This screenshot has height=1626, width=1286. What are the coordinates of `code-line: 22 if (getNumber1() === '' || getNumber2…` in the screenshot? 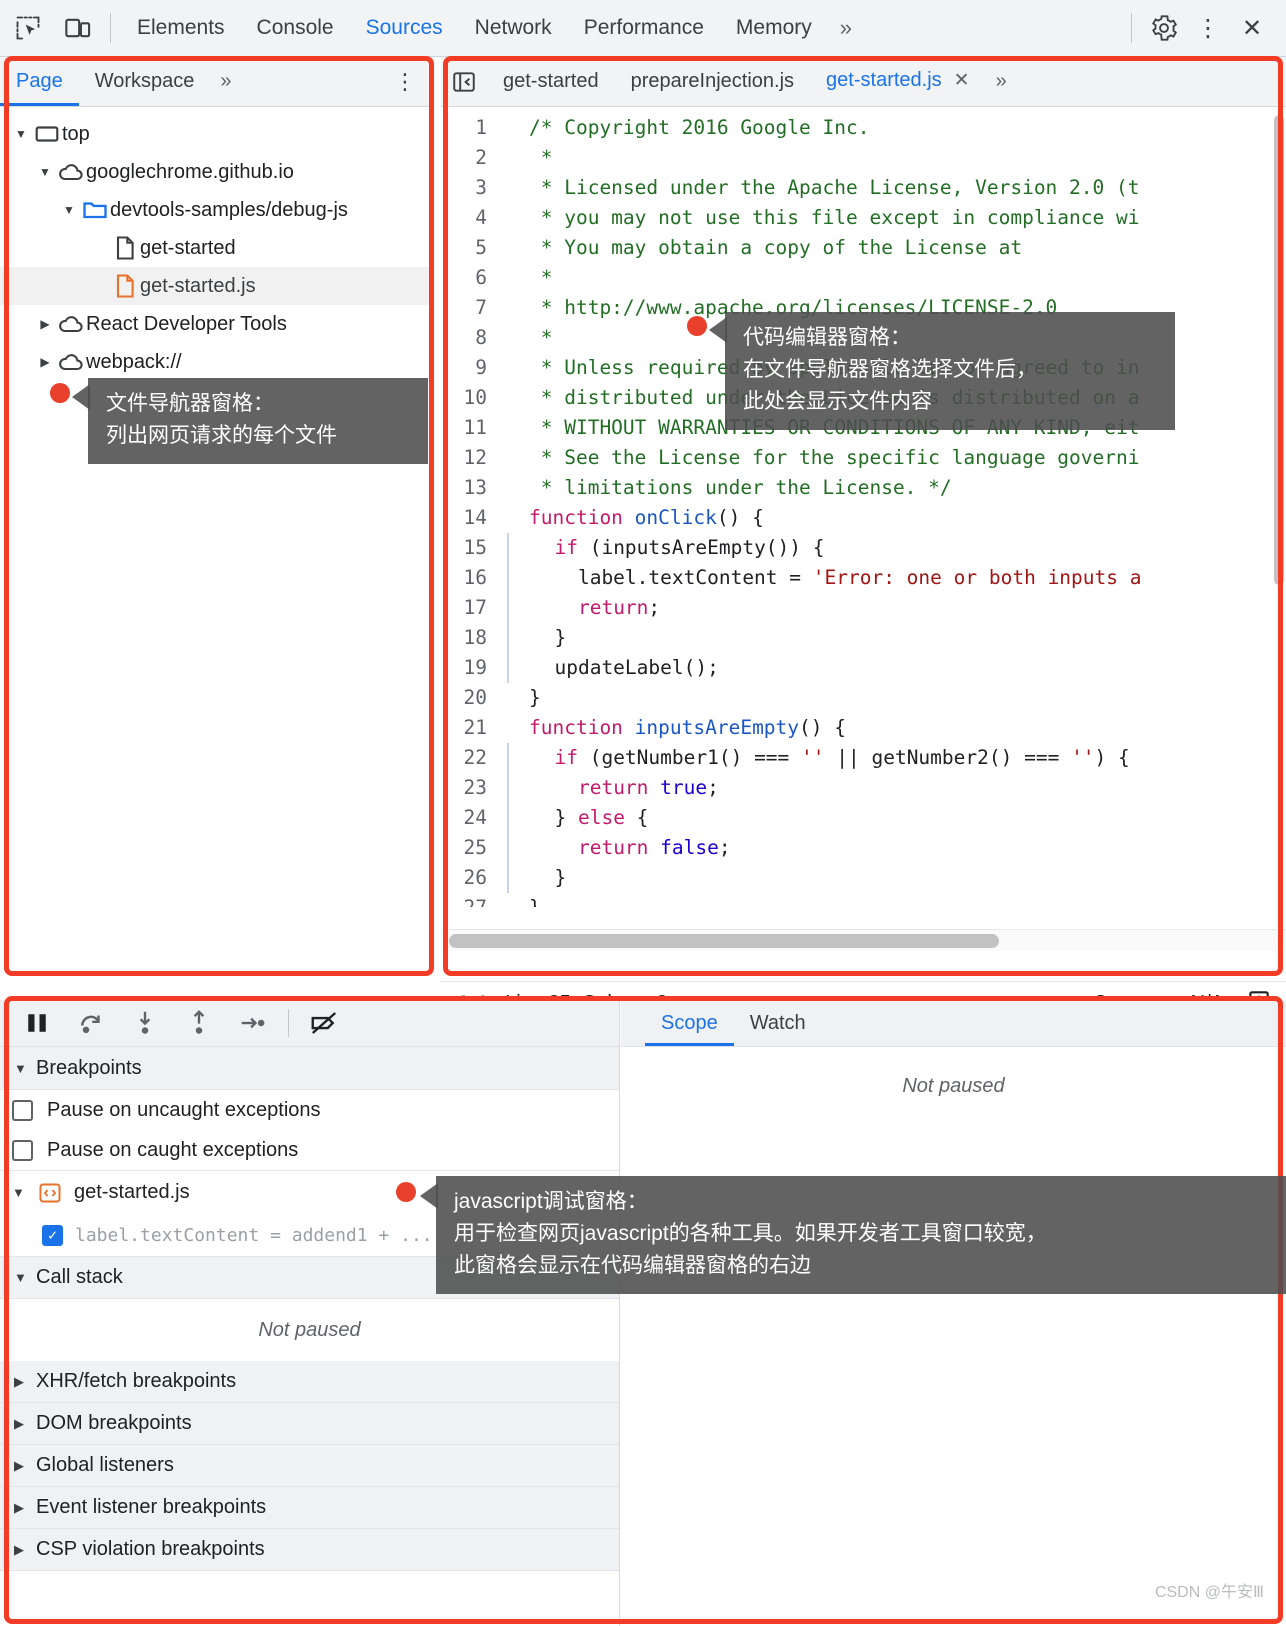 It's located at (863, 758).